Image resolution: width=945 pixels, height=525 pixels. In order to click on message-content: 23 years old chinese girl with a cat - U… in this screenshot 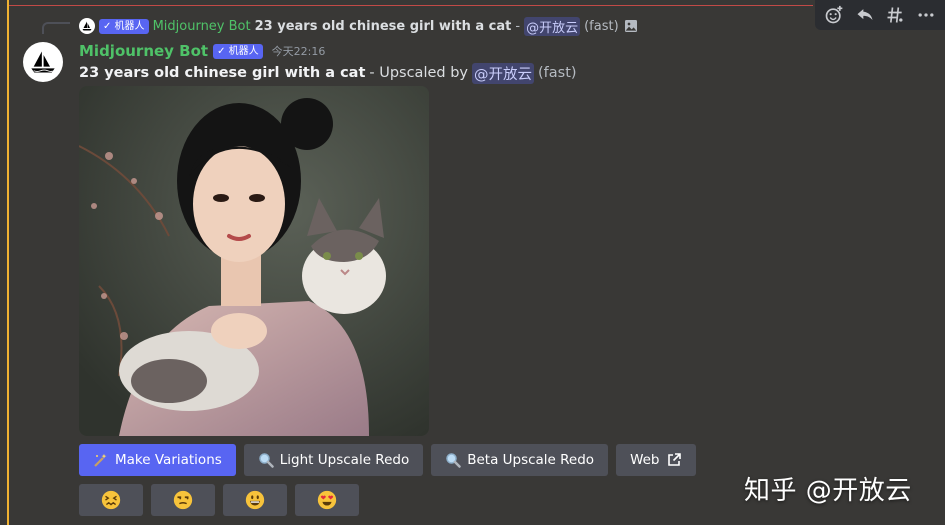, I will do `click(328, 73)`.